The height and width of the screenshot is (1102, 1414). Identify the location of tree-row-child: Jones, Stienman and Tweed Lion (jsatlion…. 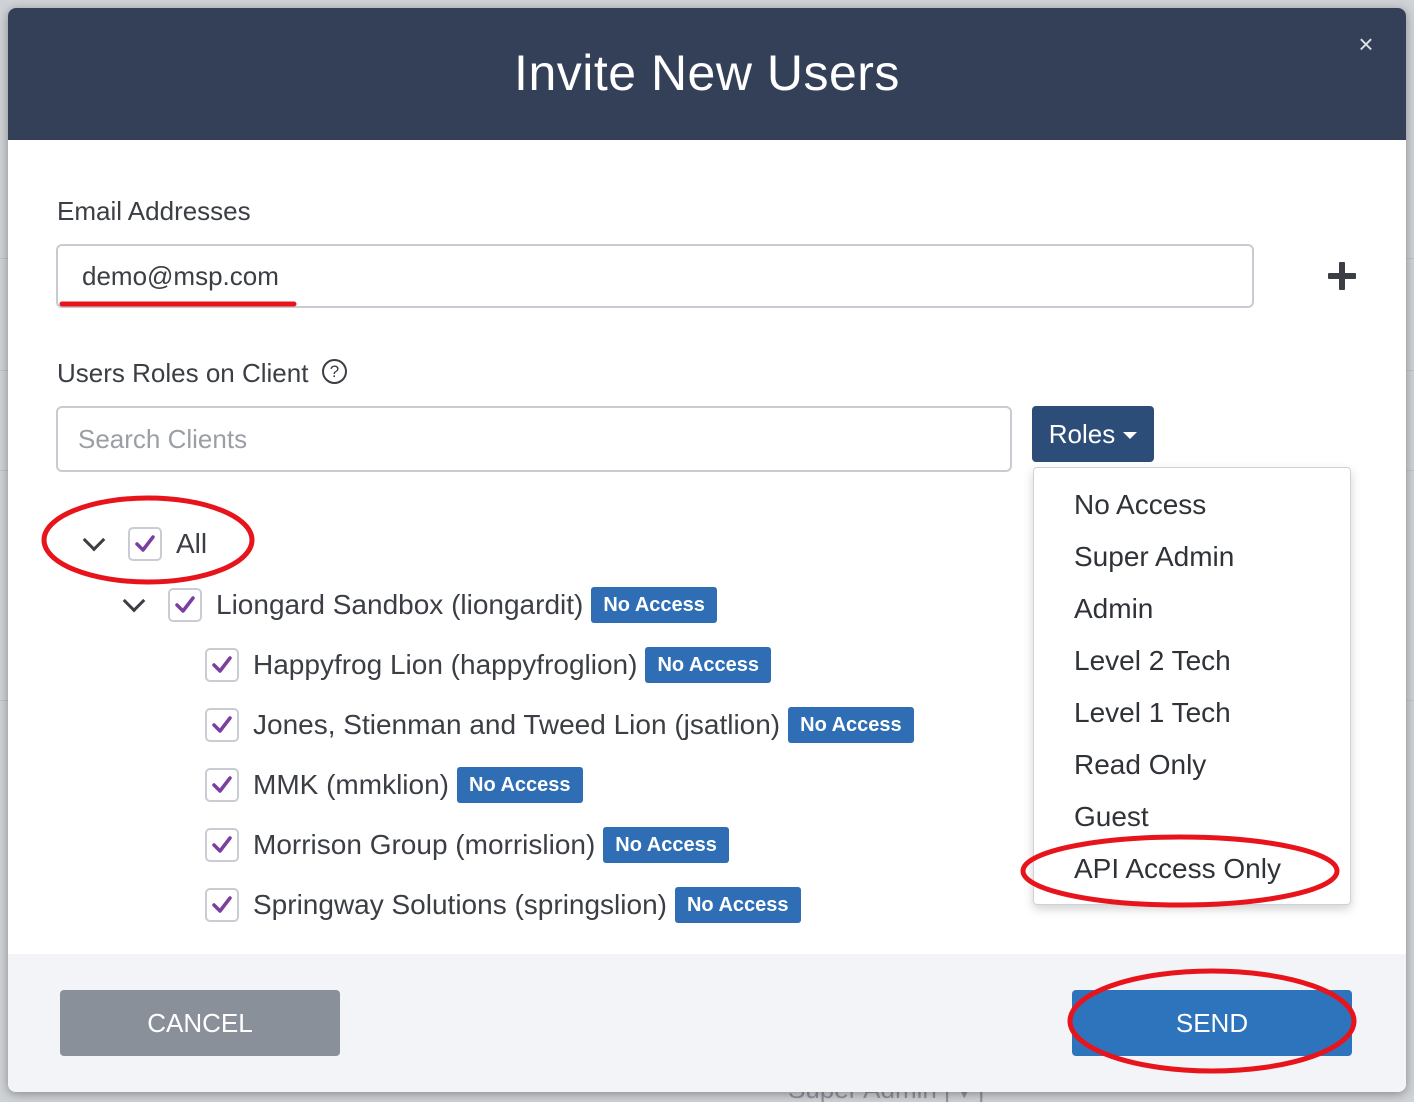
(559, 725).